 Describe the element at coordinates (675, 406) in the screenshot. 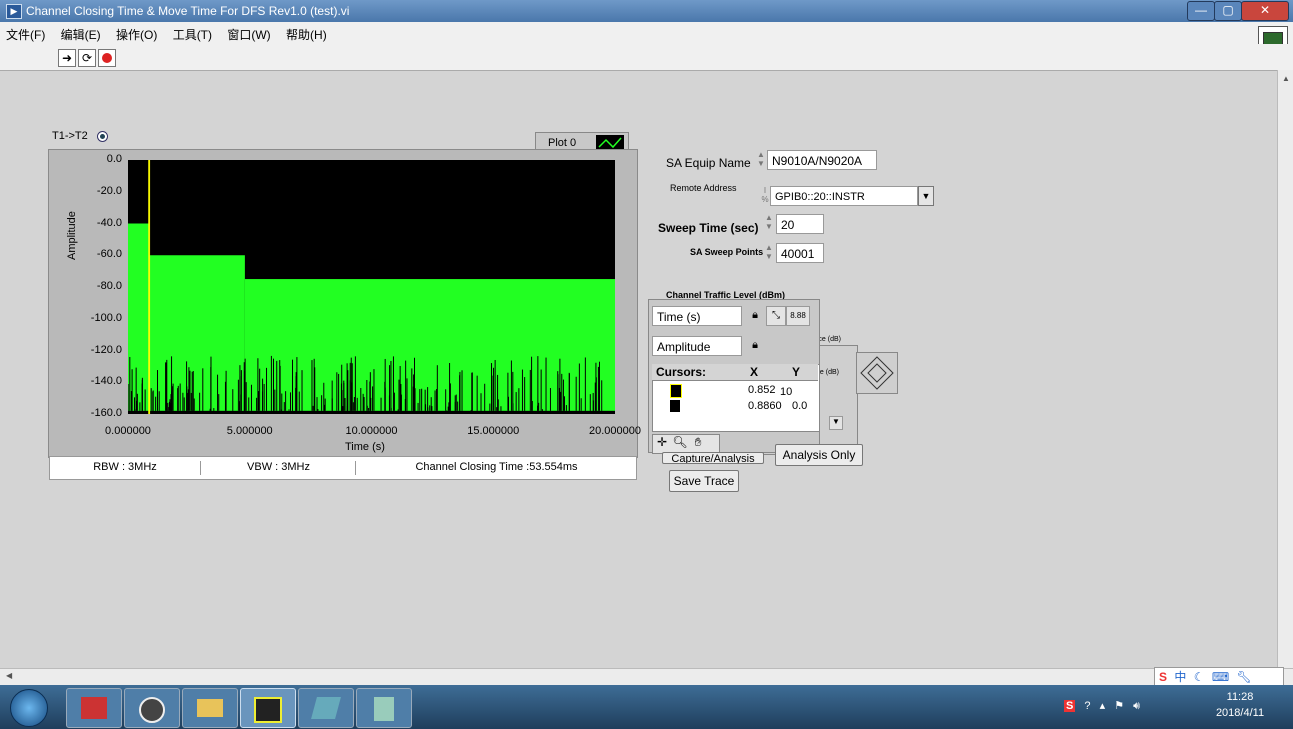

I see `cursor-2-icon` at that location.